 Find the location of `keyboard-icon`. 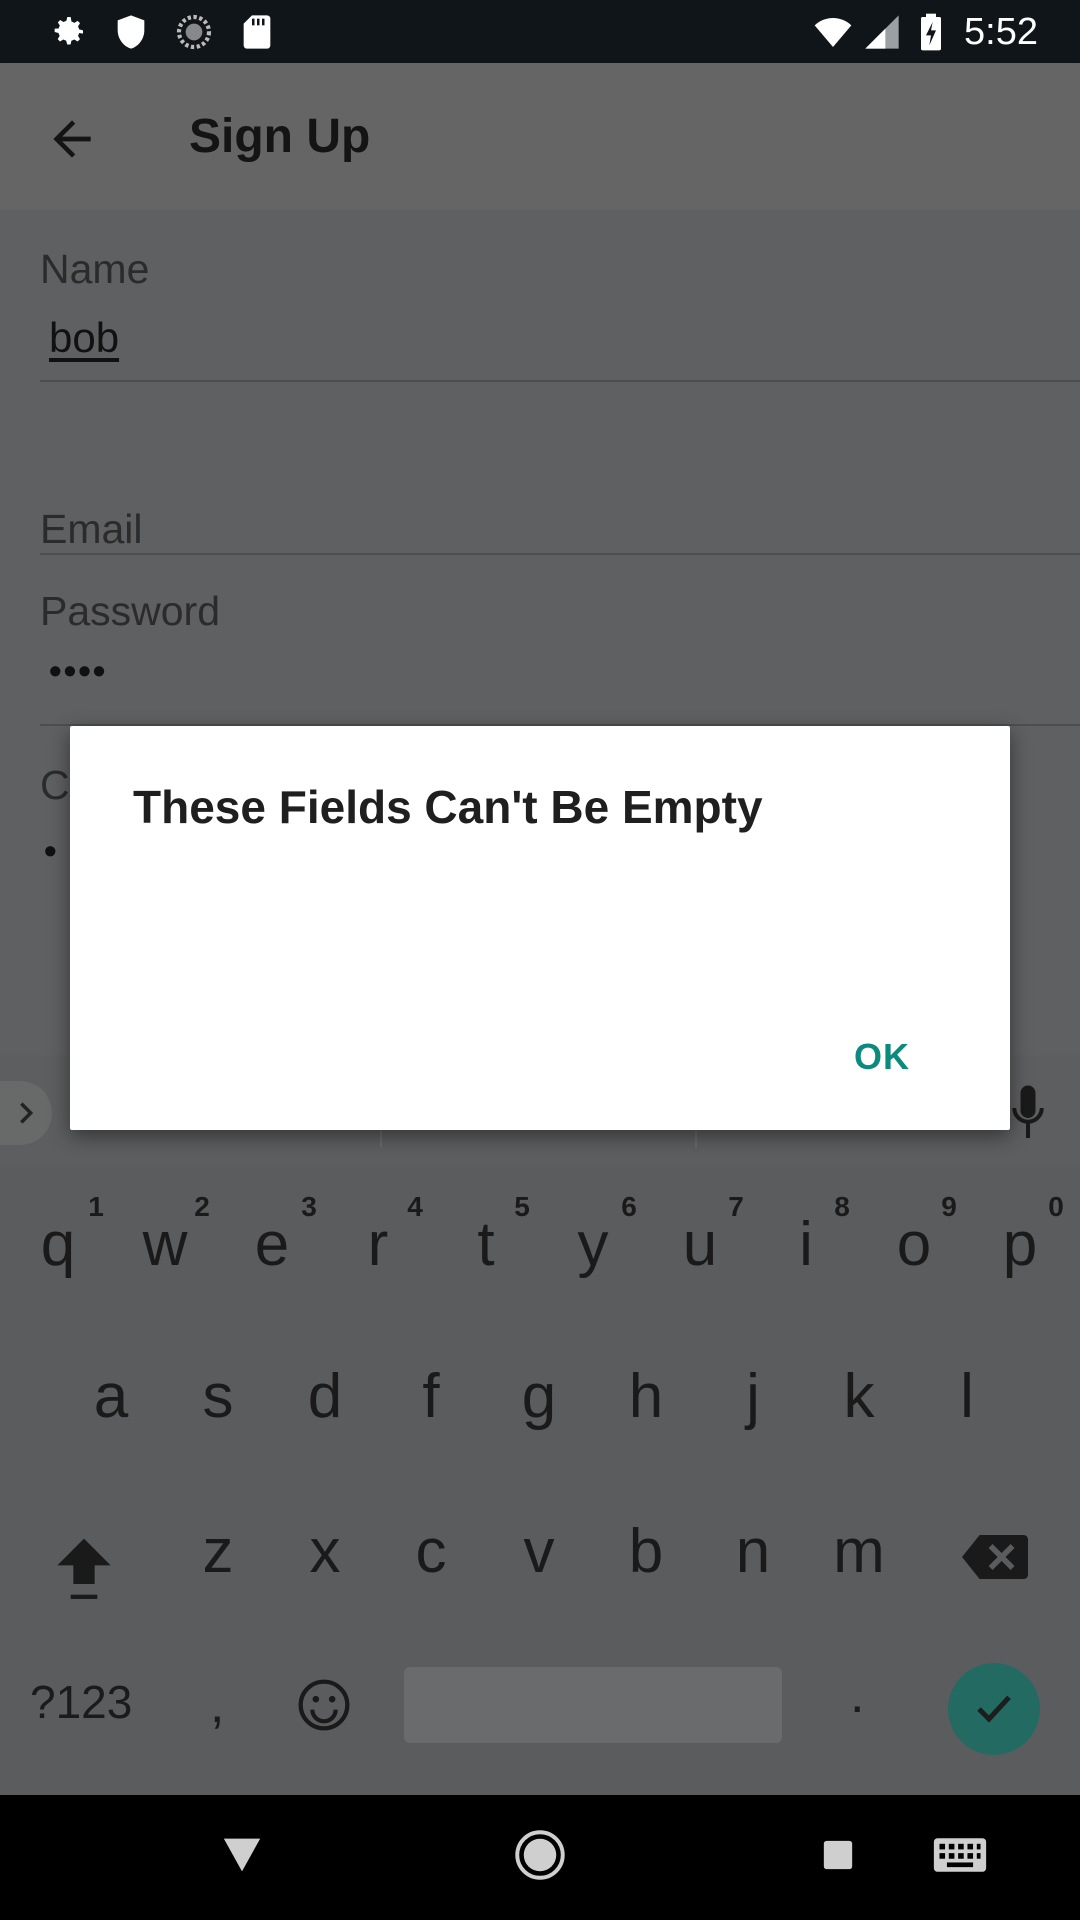

keyboard-icon is located at coordinates (960, 1855).